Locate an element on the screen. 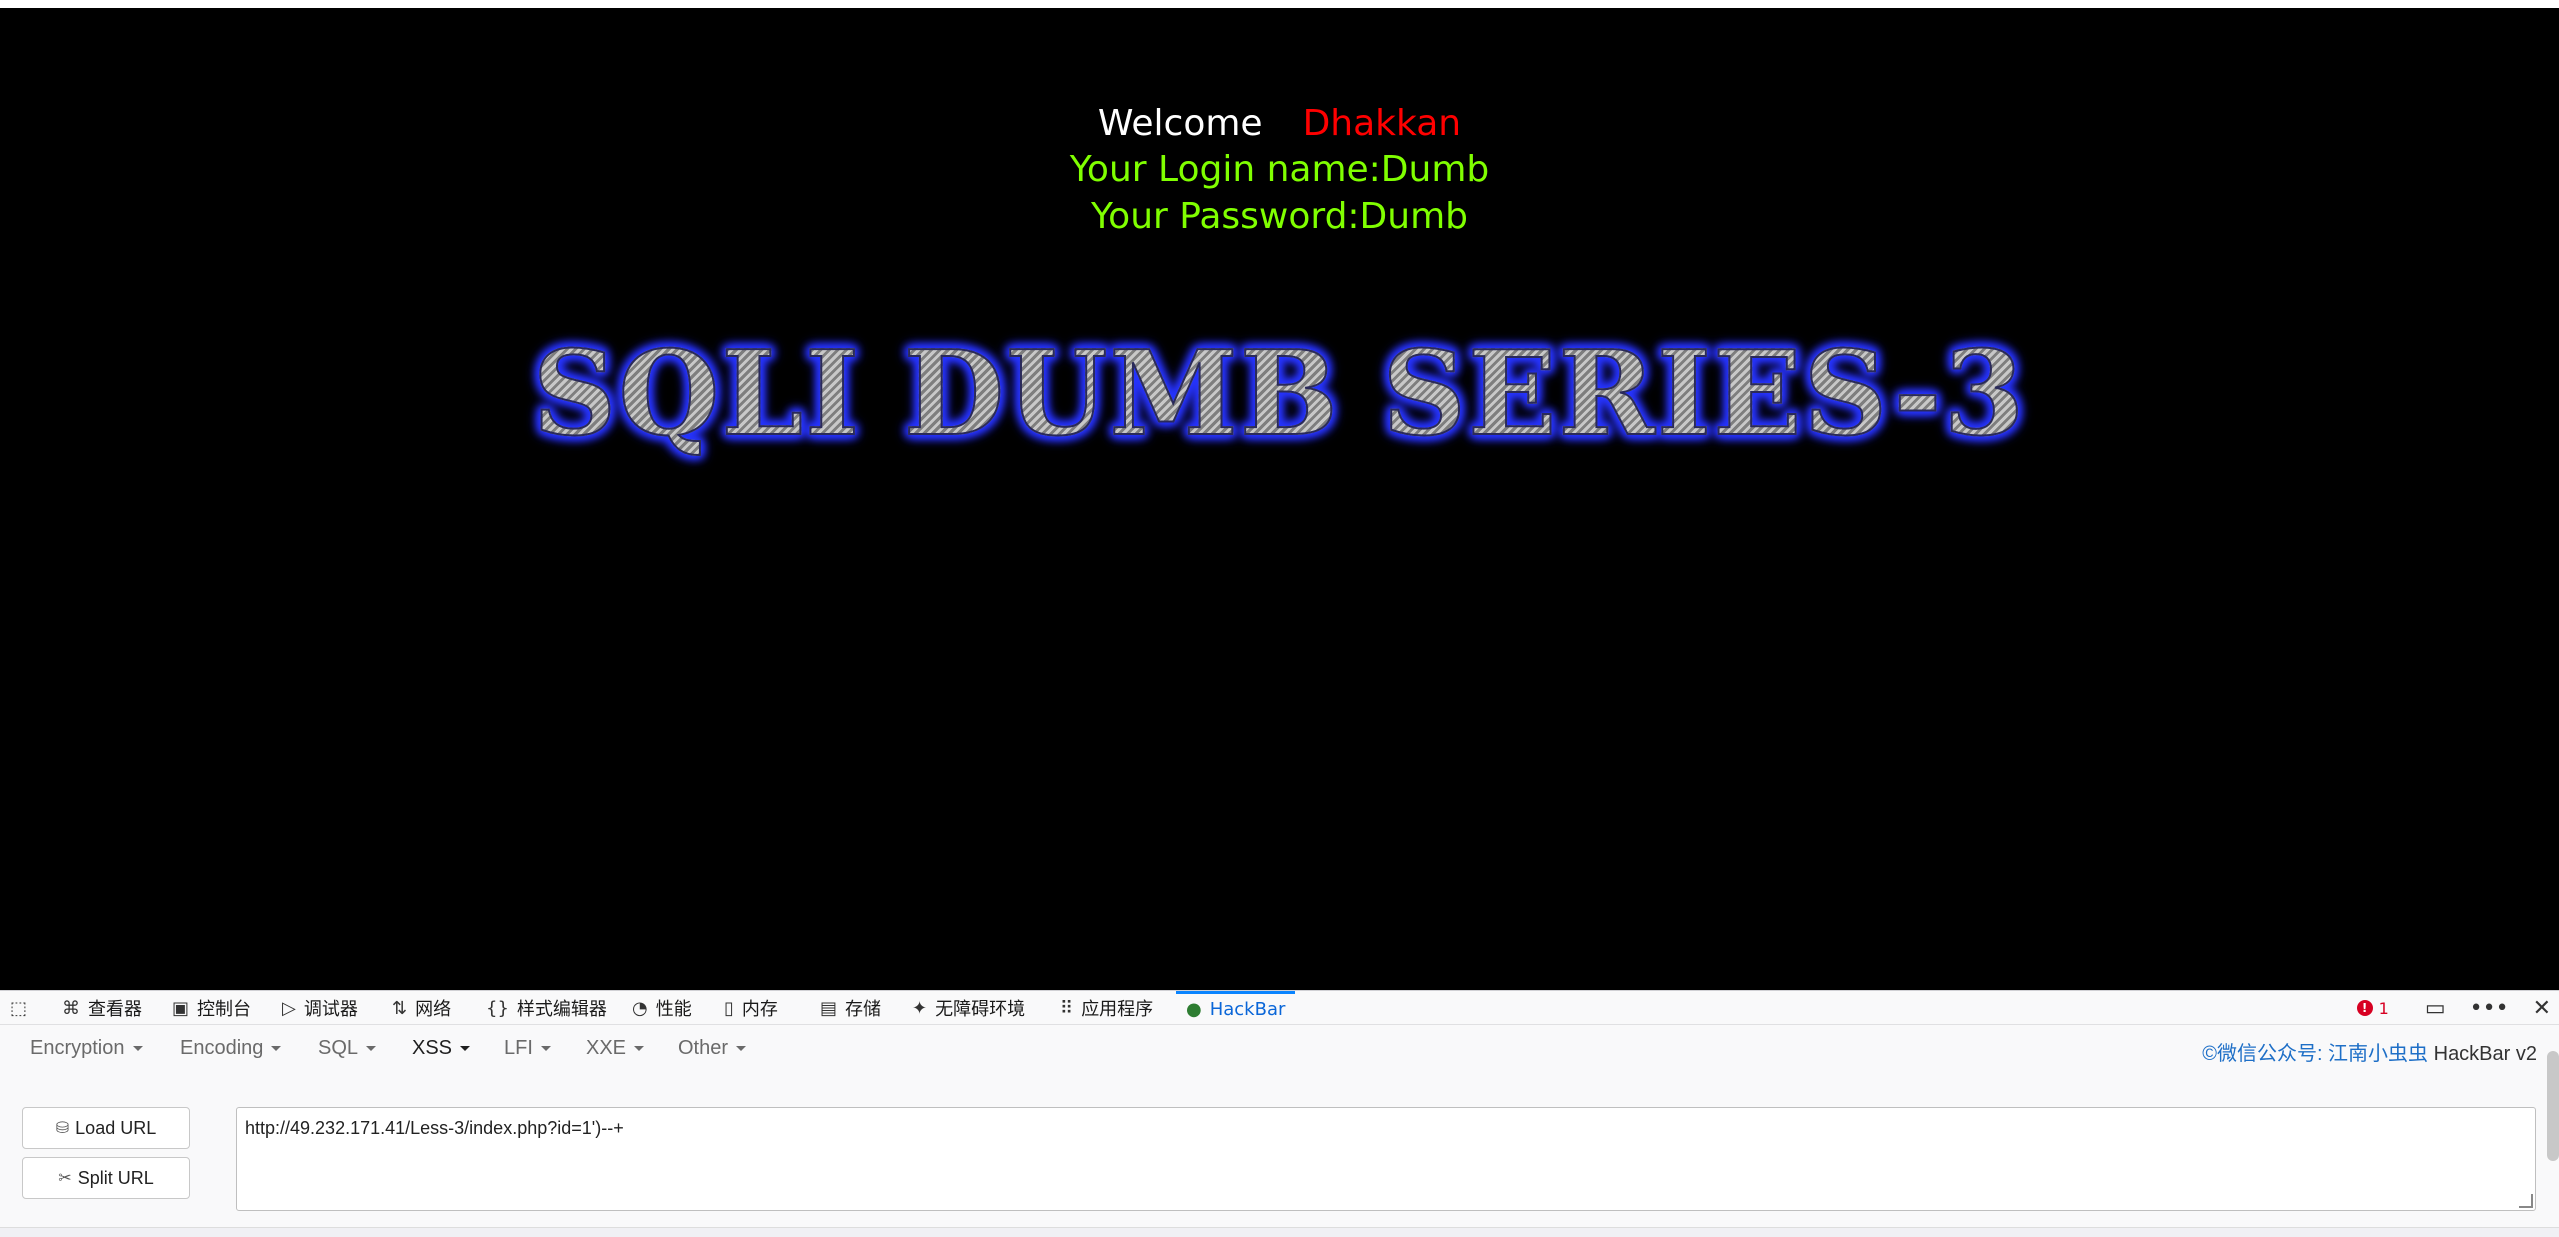 The width and height of the screenshot is (2559, 1237). title-banner: SQLI DUMB SERIES-3 is located at coordinates (1279, 394).